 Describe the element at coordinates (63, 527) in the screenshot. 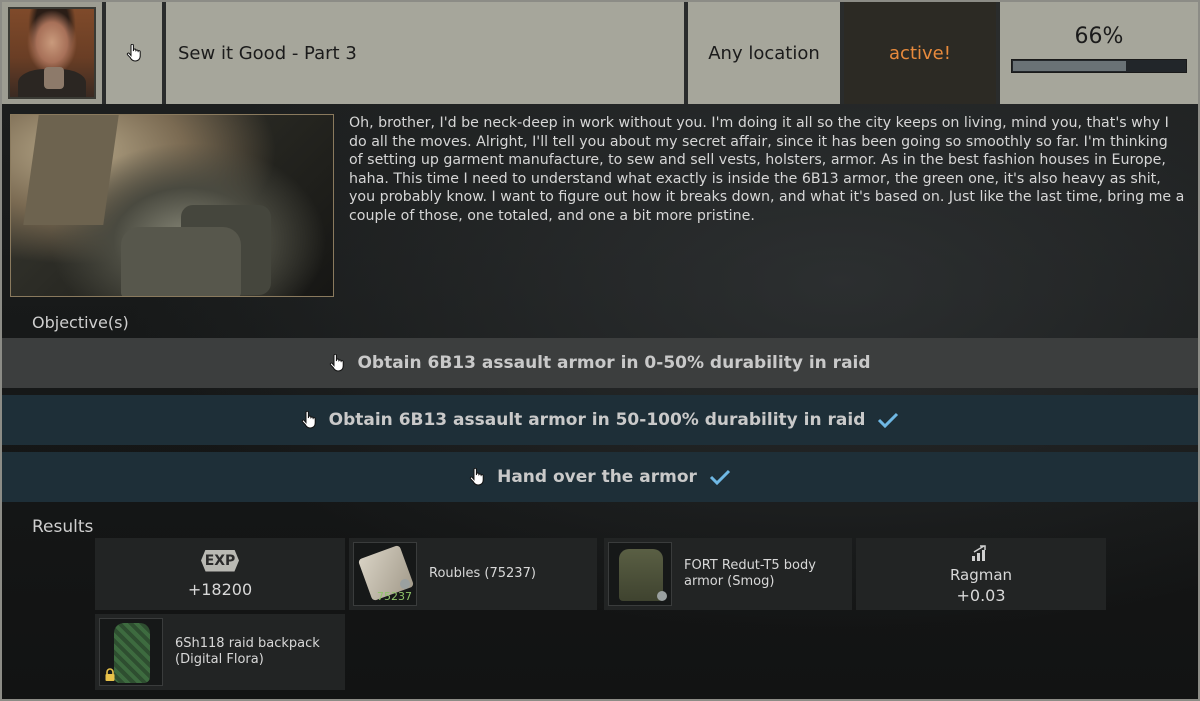

I see `results-heading: Results` at that location.